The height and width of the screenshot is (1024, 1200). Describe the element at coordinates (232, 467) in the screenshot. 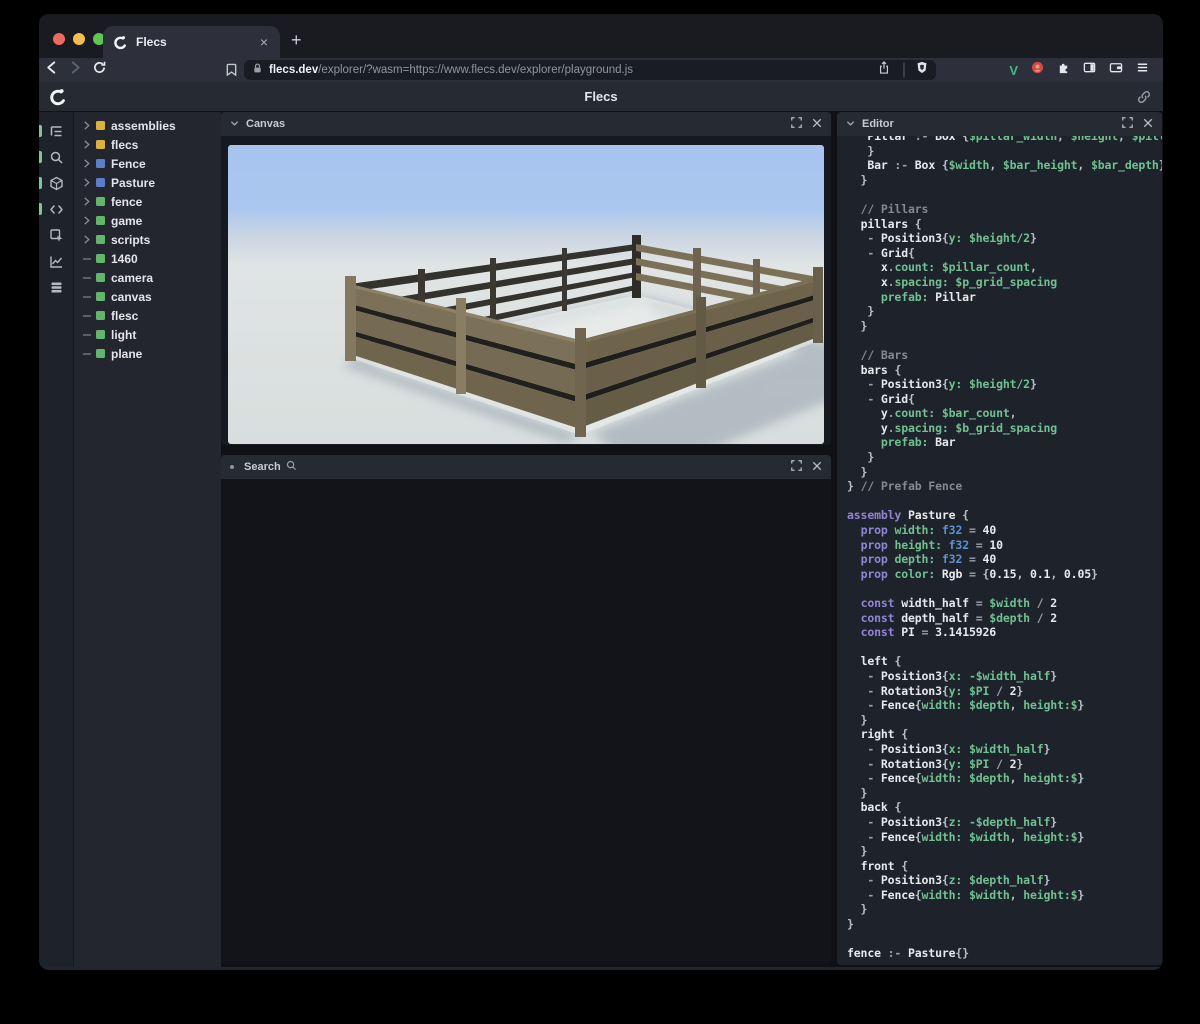

I see `collapsed-dot-icon` at that location.